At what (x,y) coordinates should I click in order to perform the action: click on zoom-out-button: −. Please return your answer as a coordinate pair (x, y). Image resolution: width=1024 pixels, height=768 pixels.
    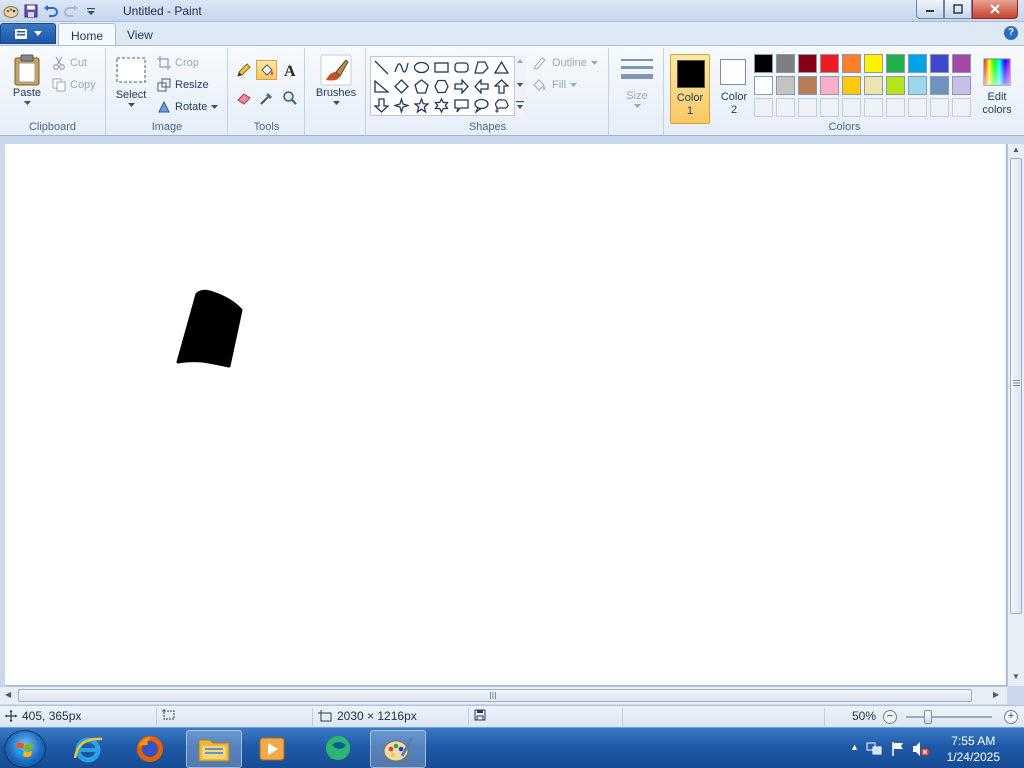
    Looking at the image, I should click on (890, 717).